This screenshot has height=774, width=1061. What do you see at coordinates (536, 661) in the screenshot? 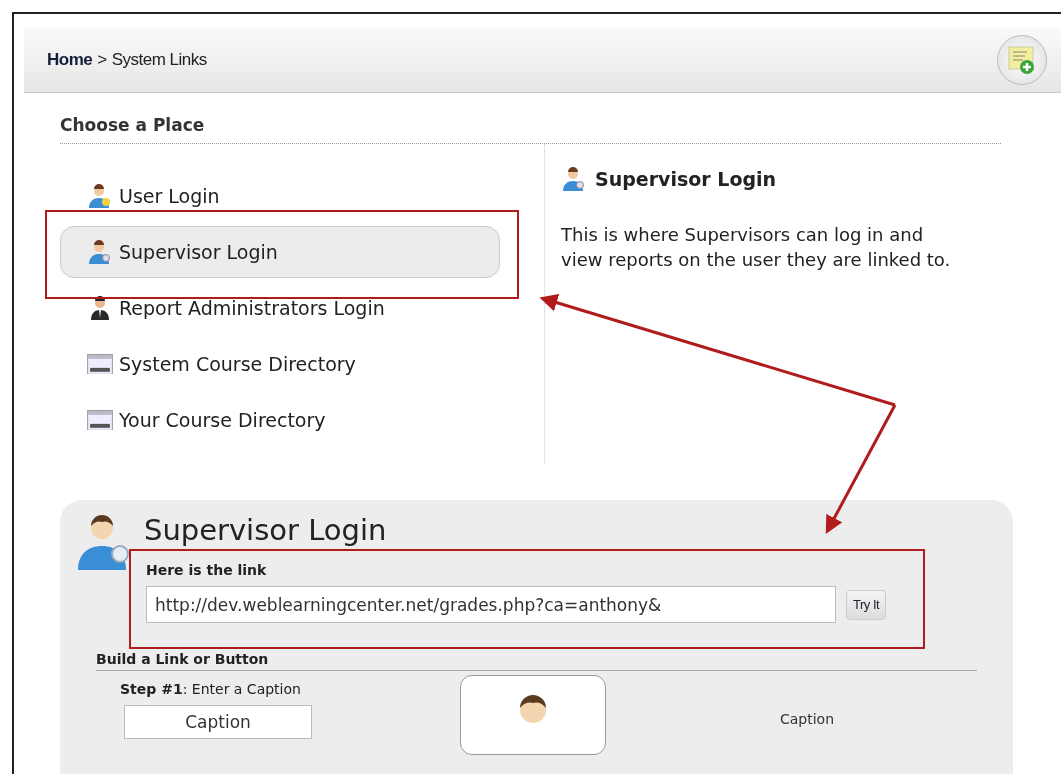
I see `build-title: Build a Link or Button` at bounding box center [536, 661].